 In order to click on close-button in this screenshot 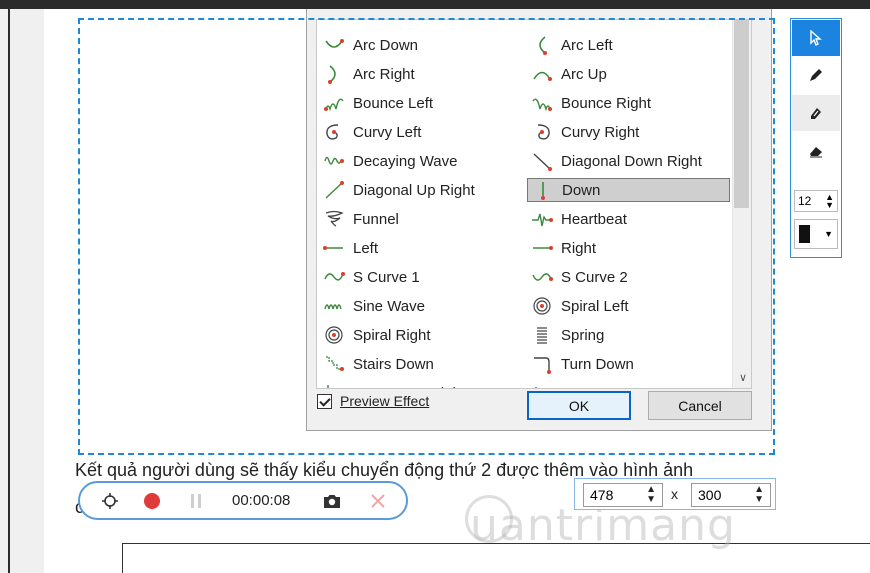, I will do `click(378, 500)`.